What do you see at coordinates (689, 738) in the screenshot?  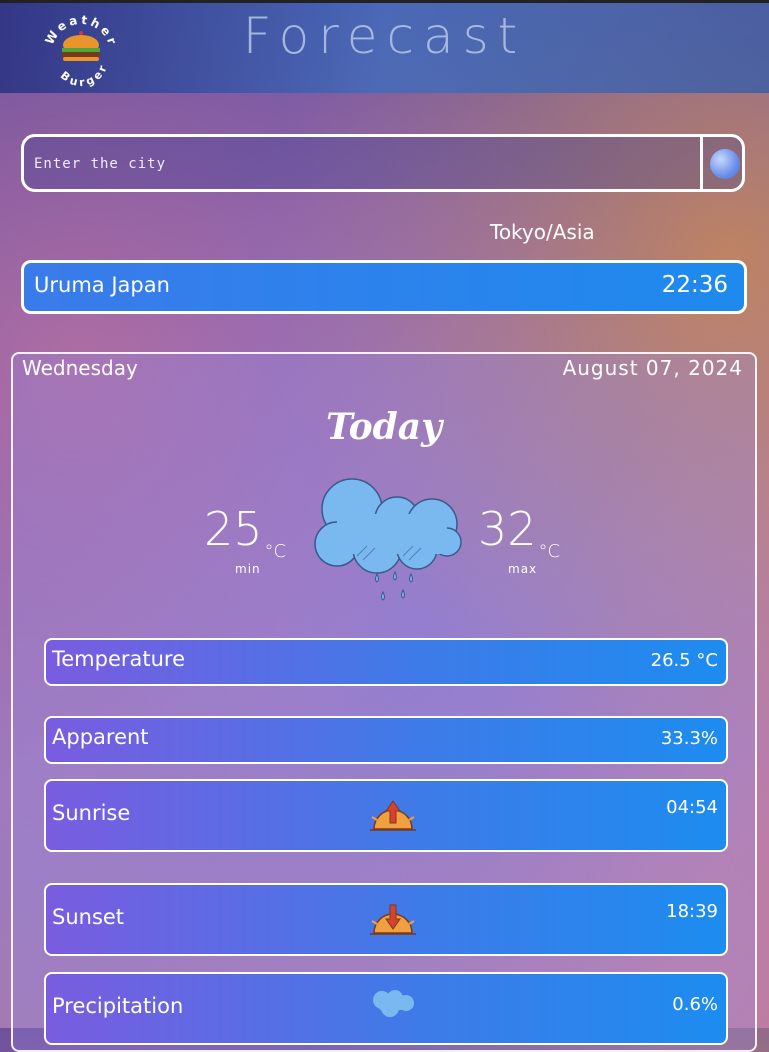 I see `stat-value: 33.3%` at bounding box center [689, 738].